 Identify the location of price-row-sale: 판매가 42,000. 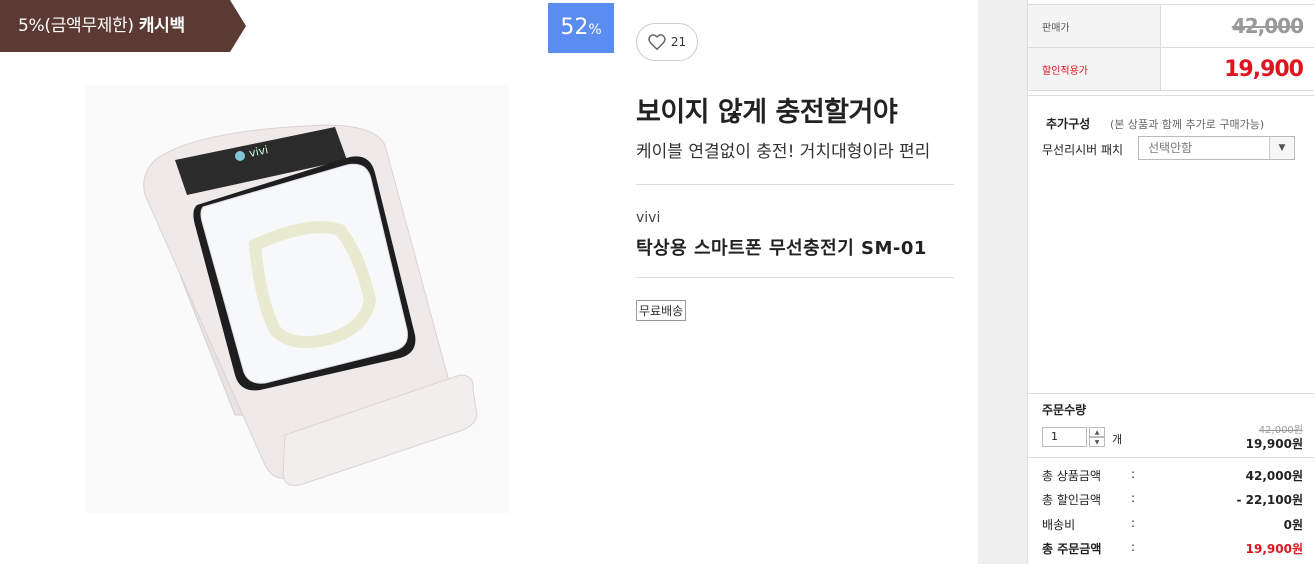
(1171, 26).